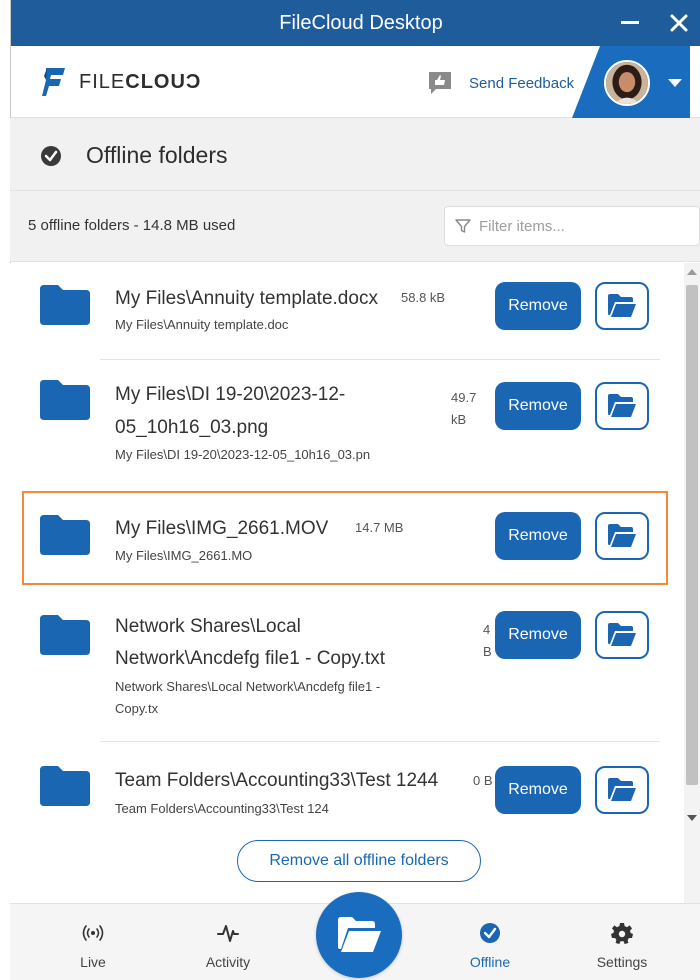  What do you see at coordinates (379, 527) in the screenshot?
I see `item-size: 14.7 MB` at bounding box center [379, 527].